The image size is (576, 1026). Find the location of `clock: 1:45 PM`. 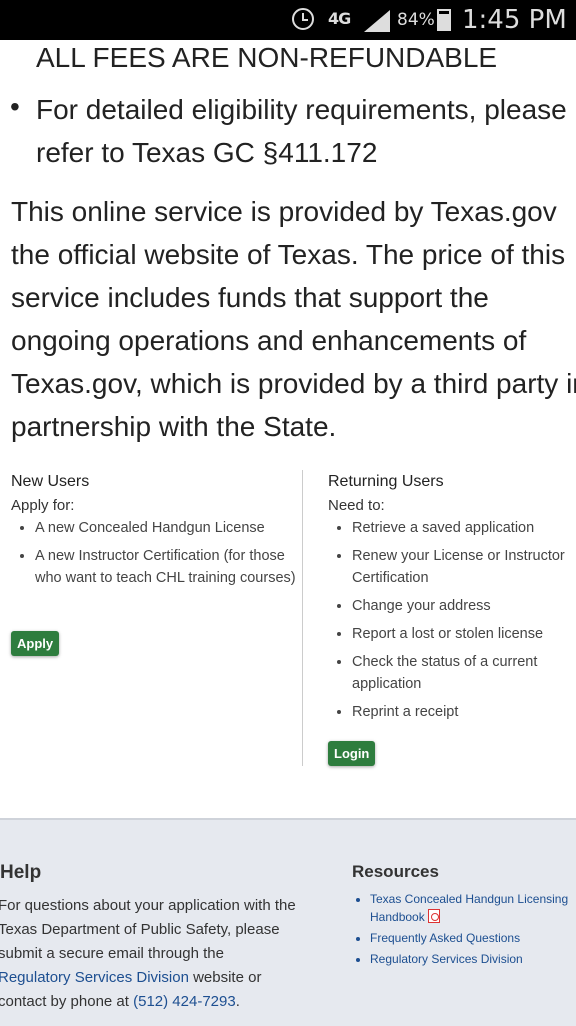

clock: 1:45 PM is located at coordinates (514, 20).